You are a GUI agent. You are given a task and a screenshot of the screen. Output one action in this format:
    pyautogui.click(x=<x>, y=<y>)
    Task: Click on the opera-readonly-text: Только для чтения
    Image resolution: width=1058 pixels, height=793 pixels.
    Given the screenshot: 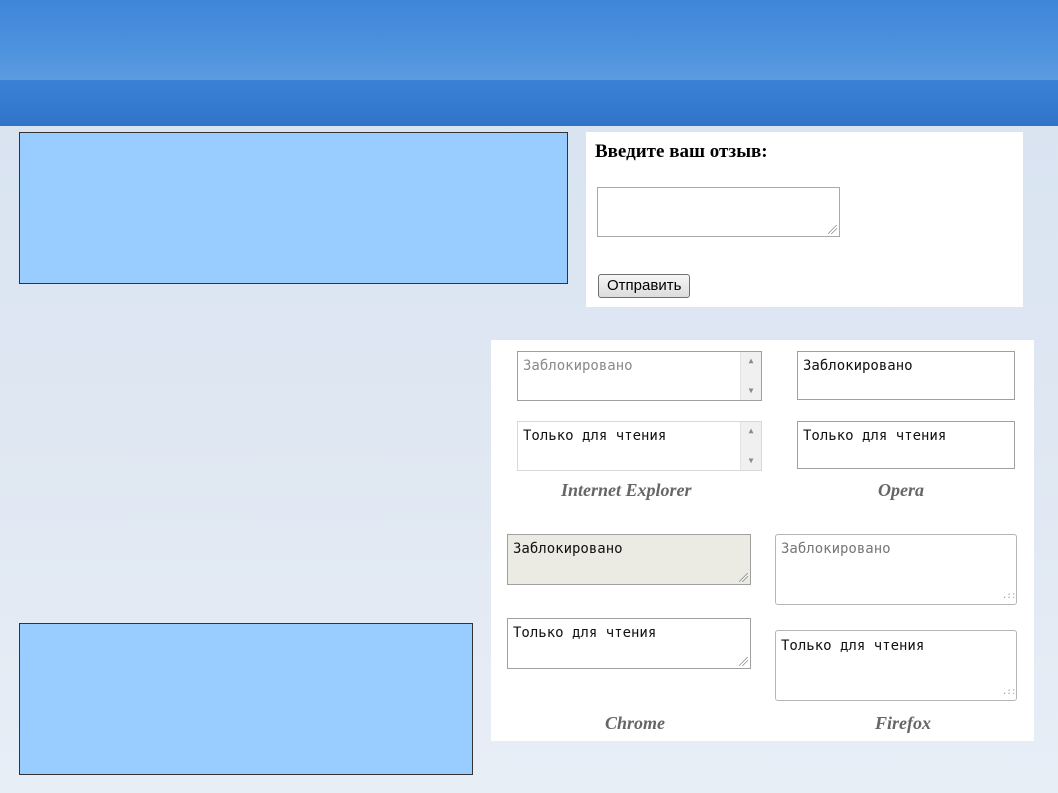 What is the action you would take?
    pyautogui.click(x=875, y=436)
    